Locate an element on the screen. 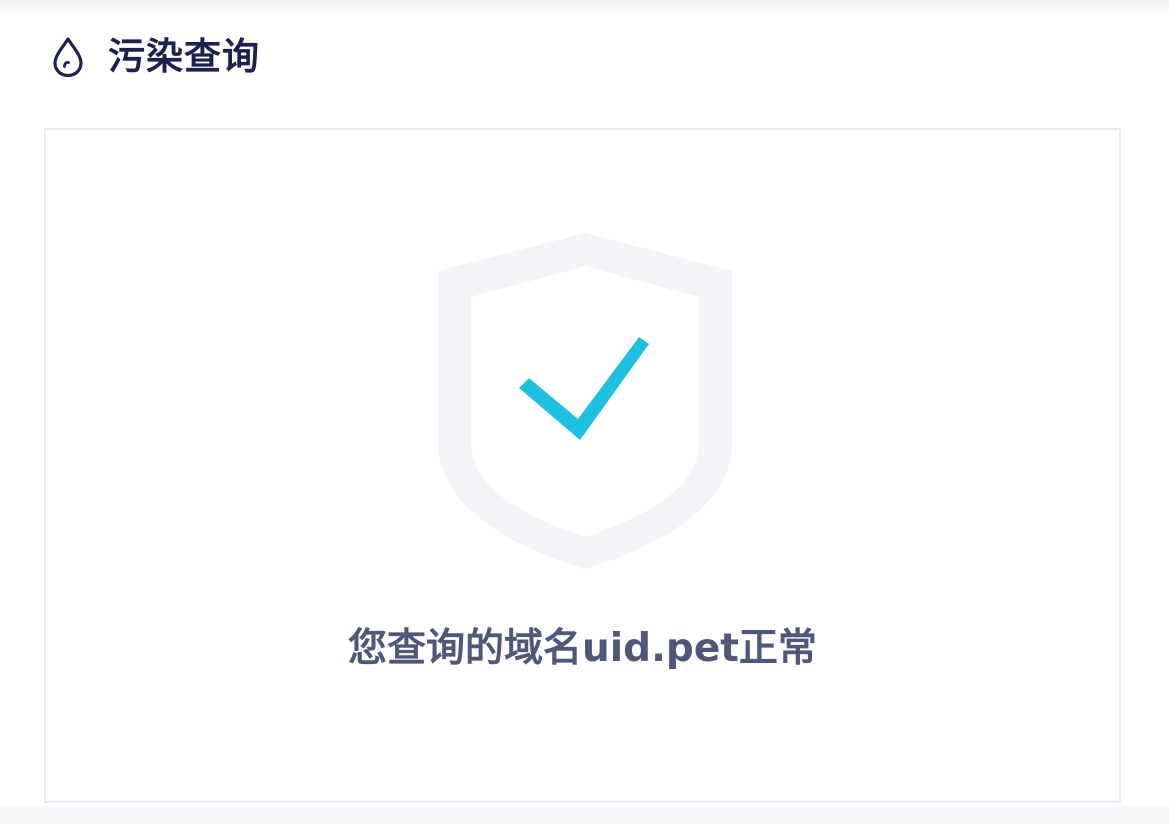 The width and height of the screenshot is (1169, 824). water-drop-icon is located at coordinates (68, 57).